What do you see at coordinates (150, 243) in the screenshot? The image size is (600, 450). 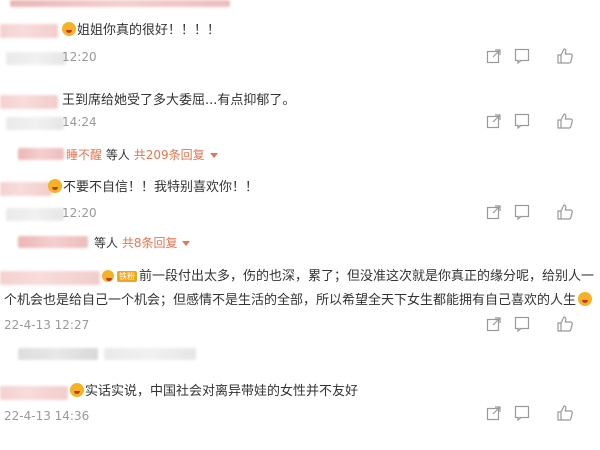 I see `reply-count: 共8条回复` at bounding box center [150, 243].